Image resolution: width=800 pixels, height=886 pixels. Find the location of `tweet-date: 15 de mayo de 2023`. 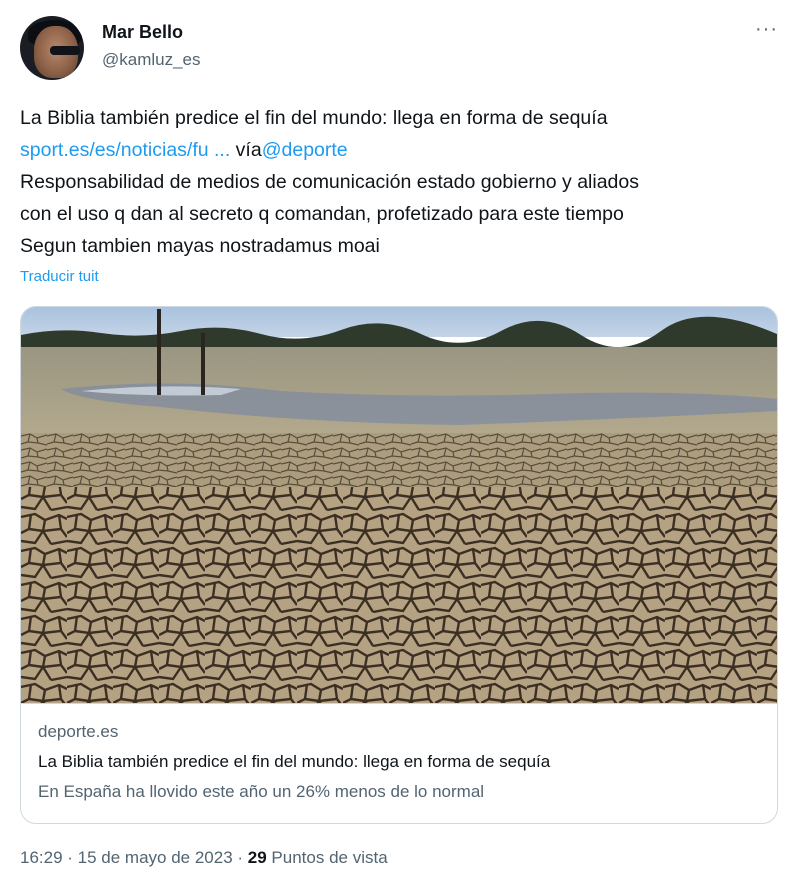

tweet-date: 15 de mayo de 2023 is located at coordinates (155, 857).